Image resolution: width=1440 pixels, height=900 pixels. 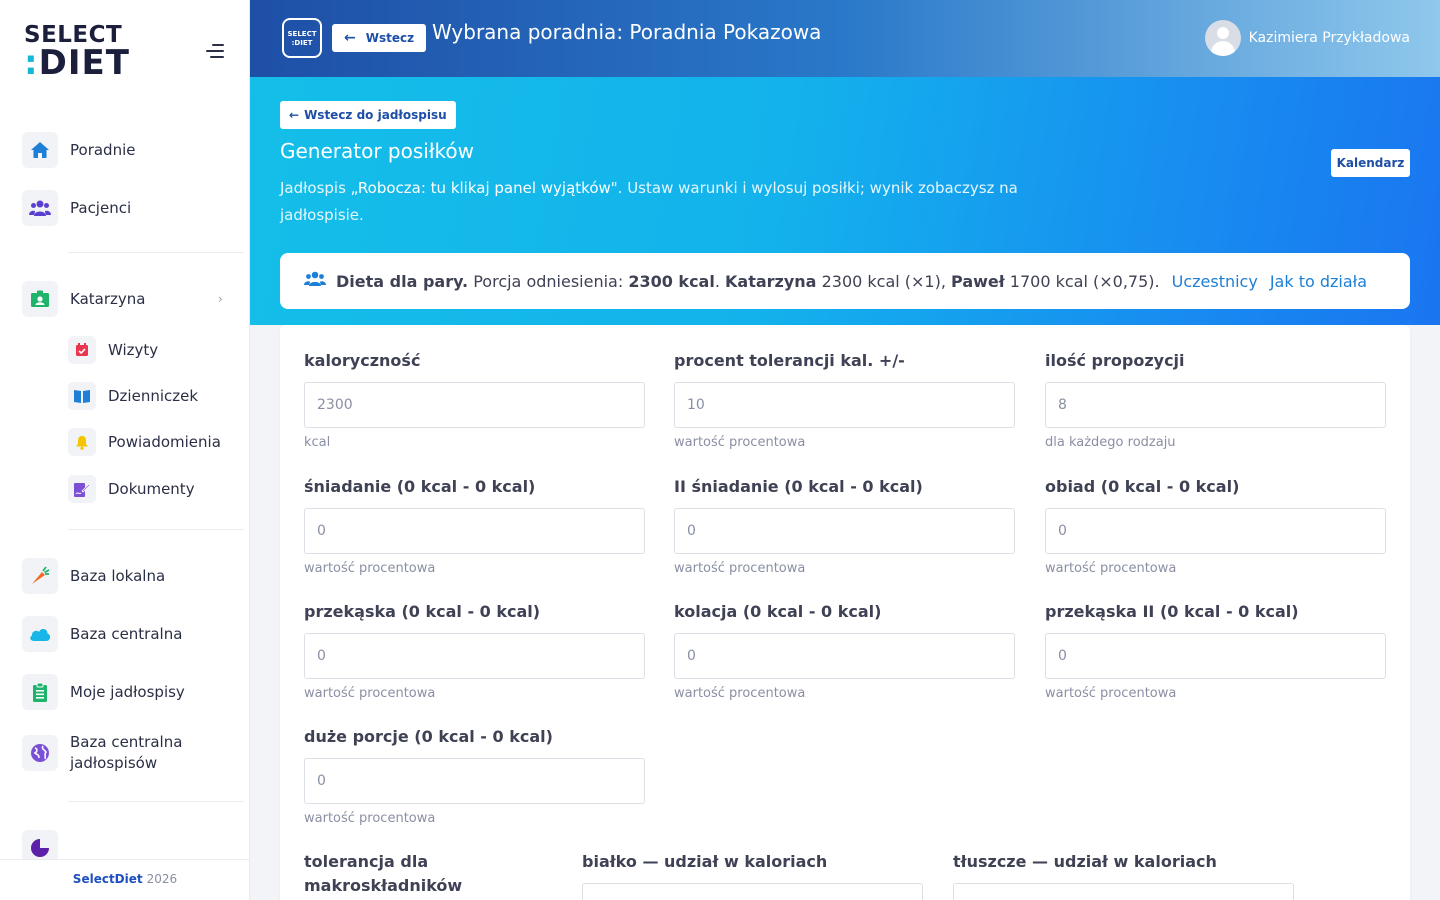 I want to click on sidebar-item-baza-centralna: Baza centralna, so click(x=102, y=634).